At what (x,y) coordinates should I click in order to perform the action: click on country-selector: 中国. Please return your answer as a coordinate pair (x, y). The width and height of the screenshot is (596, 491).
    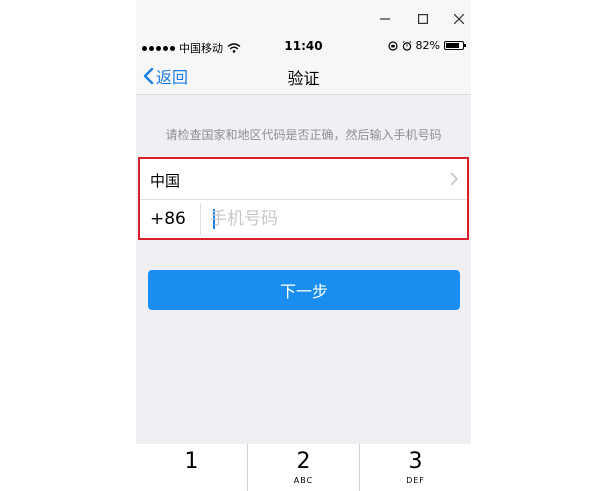
    Looking at the image, I should click on (303, 179).